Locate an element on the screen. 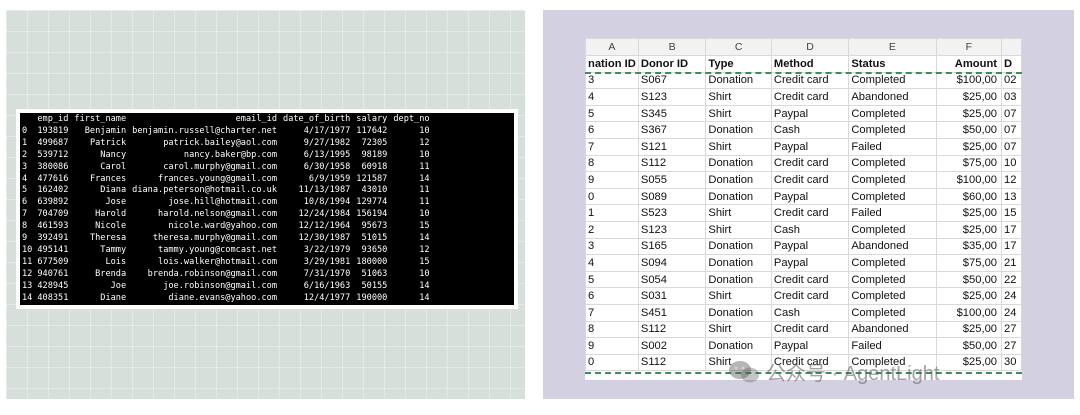  spreadsheet-cell: 0 is located at coordinates (612, 362).